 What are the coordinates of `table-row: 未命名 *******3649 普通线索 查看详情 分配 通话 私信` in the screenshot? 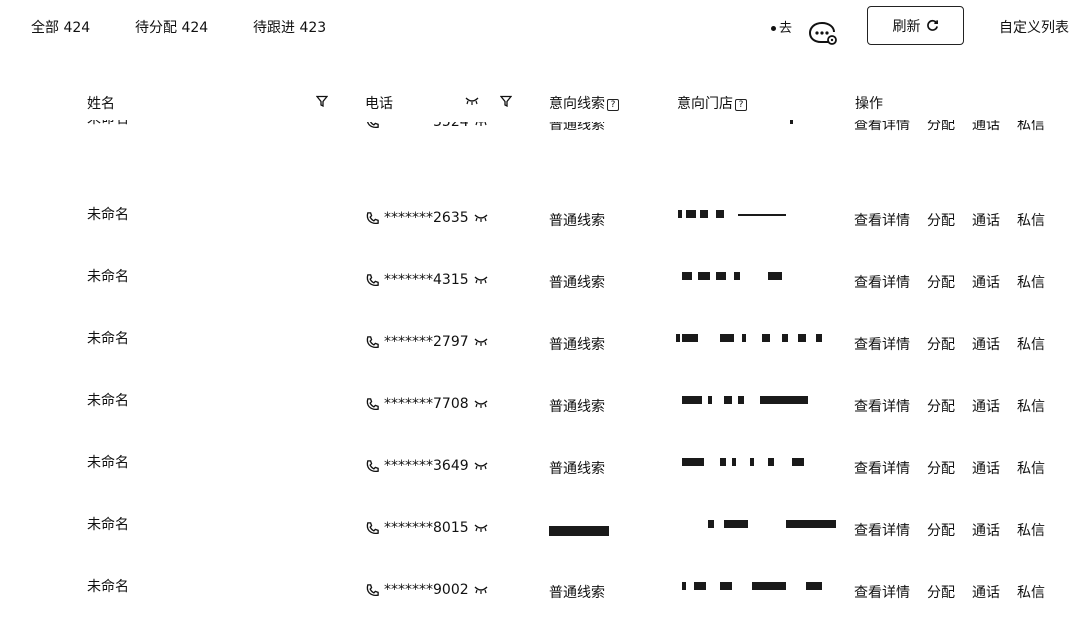 It's located at (540, 481).